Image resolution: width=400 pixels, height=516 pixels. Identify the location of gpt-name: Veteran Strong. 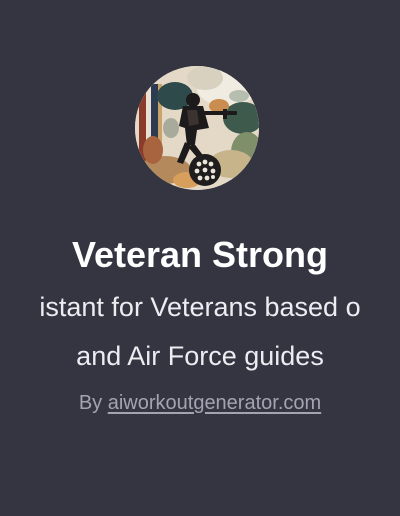
(200, 254).